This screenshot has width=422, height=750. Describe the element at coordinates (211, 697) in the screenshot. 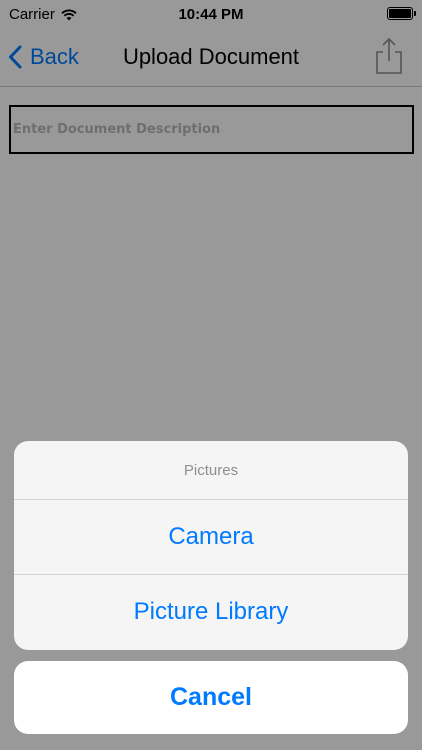

I see `cancel-button: Cancel` at that location.